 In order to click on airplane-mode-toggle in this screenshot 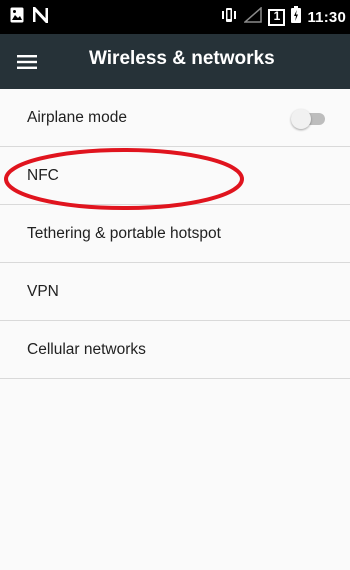, I will do `click(310, 119)`.